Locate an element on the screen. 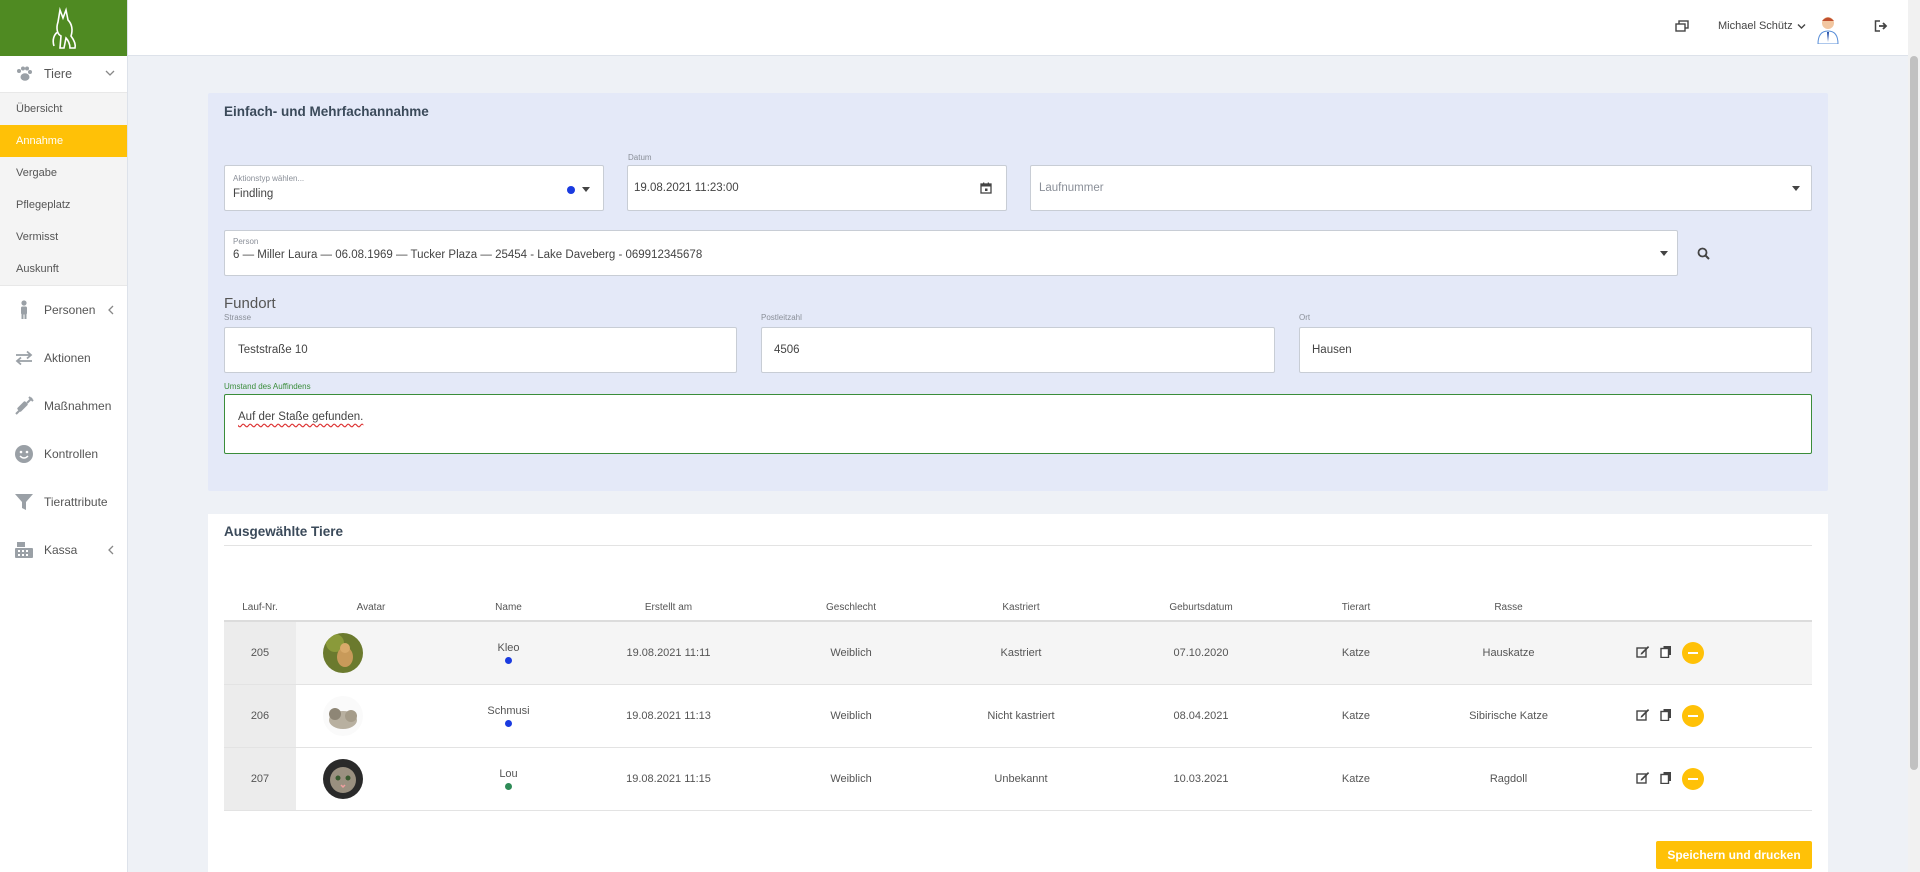 The image size is (1920, 872). app-logo is located at coordinates (63, 28).